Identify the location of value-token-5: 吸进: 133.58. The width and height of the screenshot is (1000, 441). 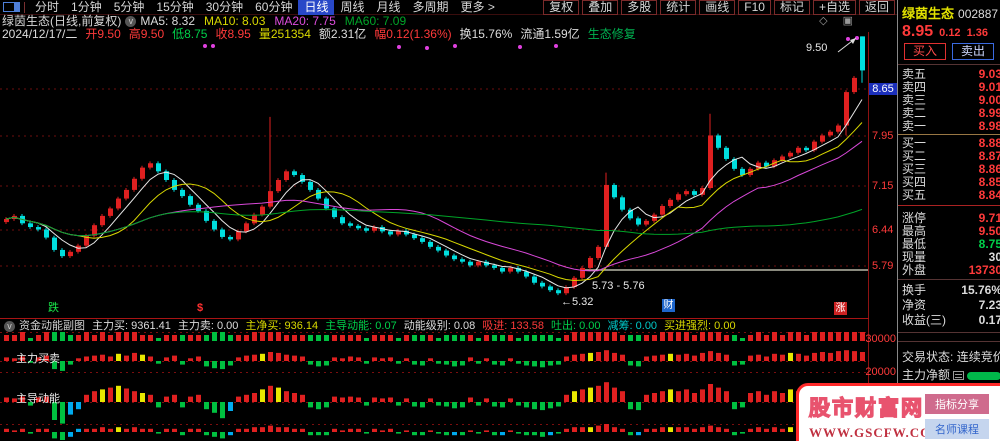
(513, 326).